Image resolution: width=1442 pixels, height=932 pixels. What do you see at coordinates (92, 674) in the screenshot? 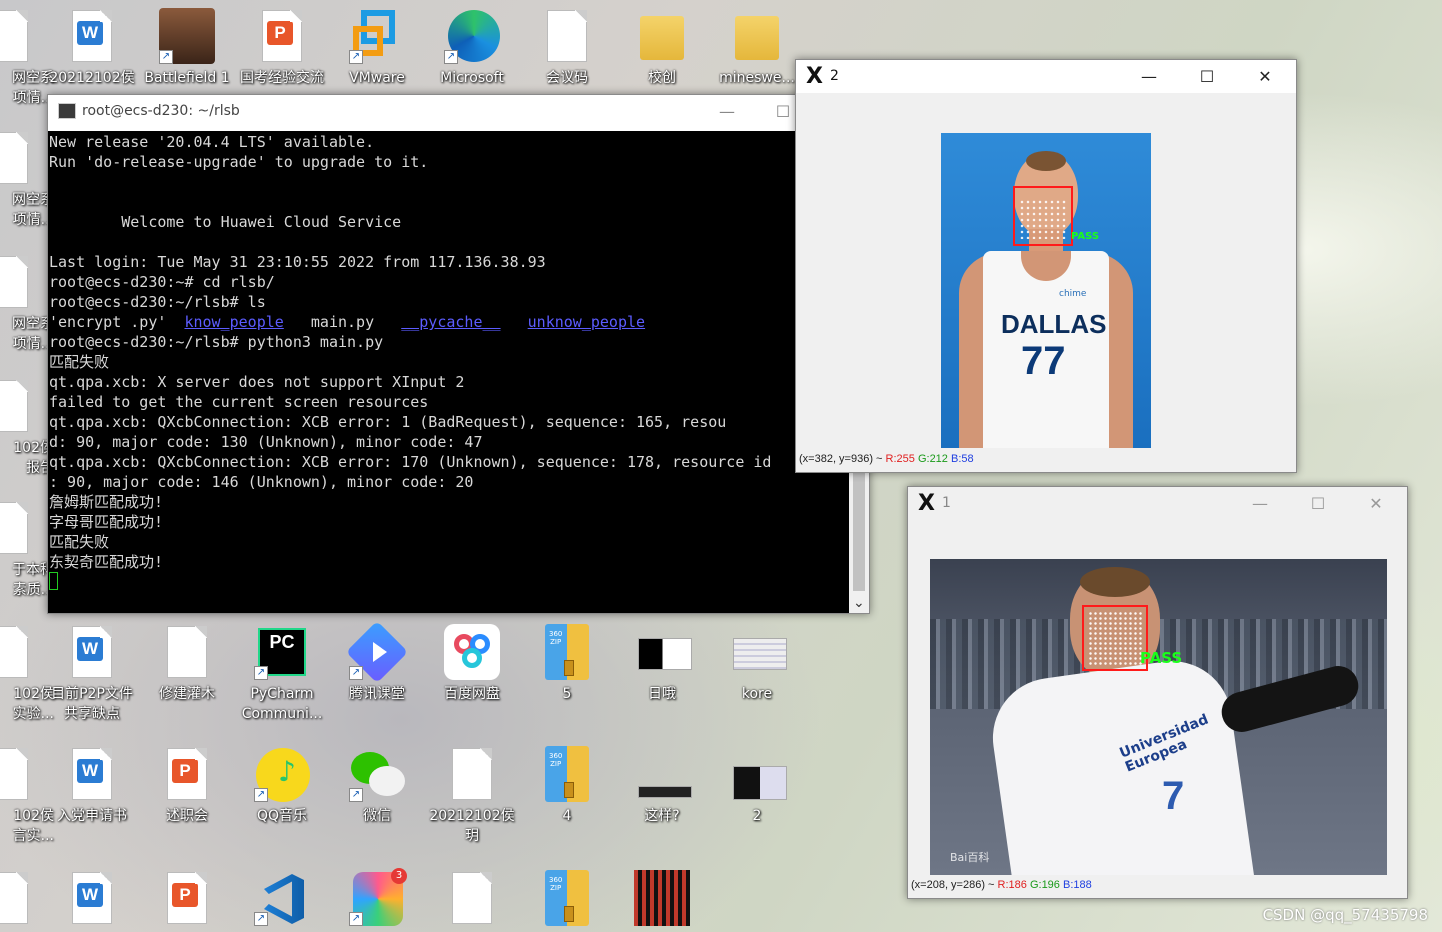
I see `desktop-icon-p2p-doc: W 目前P2P文件 共享缺点` at bounding box center [92, 674].